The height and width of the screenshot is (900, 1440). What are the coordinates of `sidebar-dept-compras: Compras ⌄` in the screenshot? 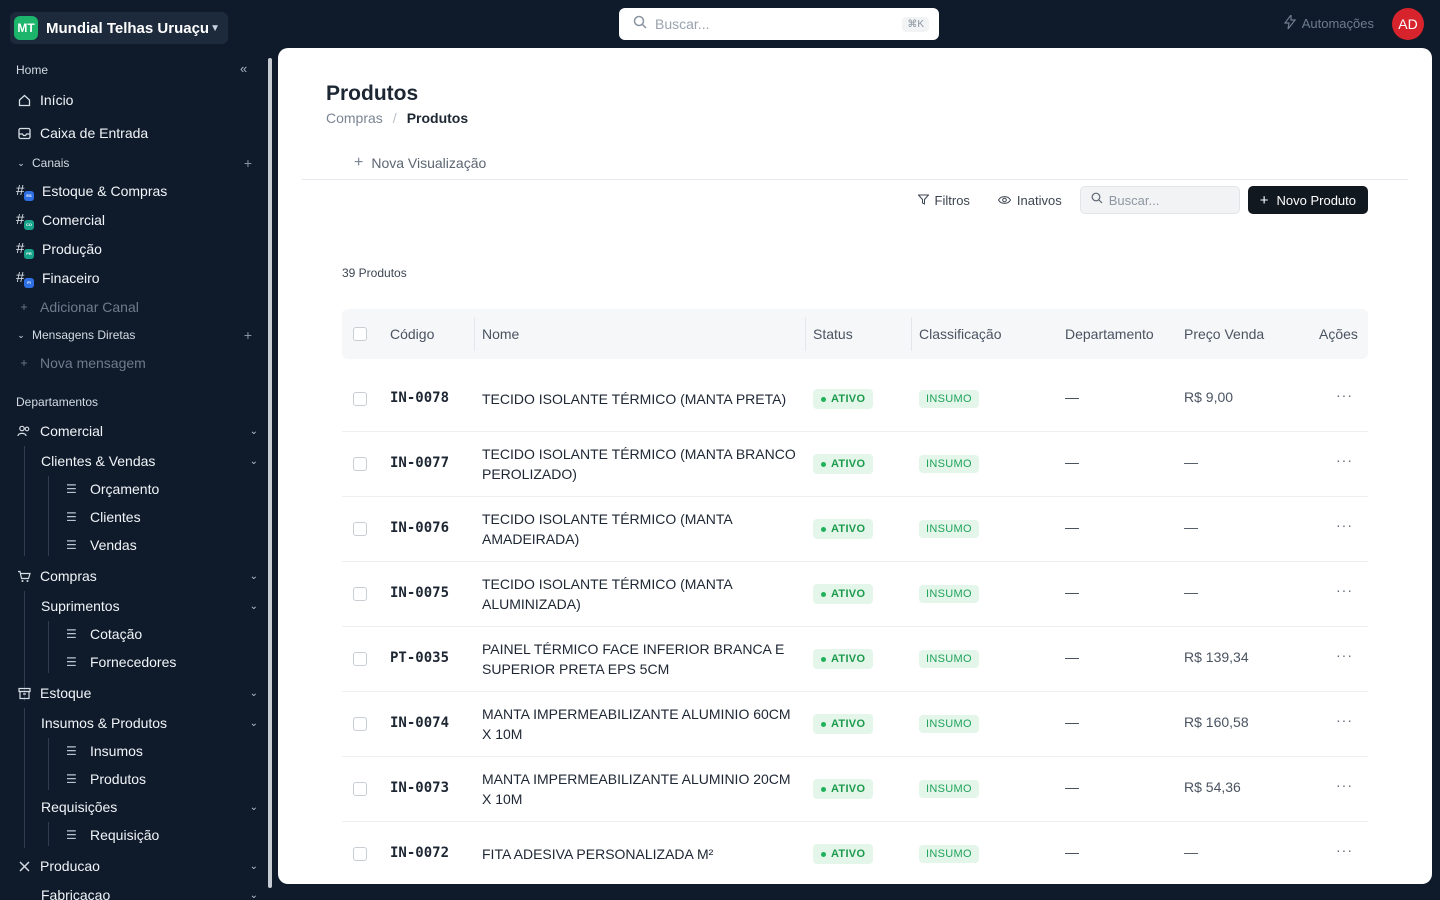 It's located at (137, 576).